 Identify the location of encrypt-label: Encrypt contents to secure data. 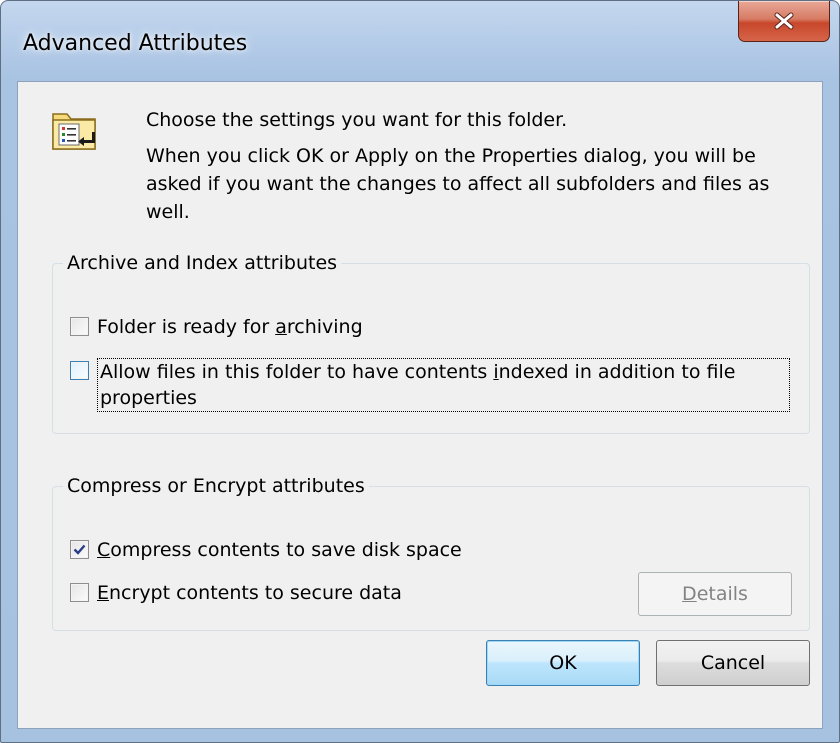
(249, 593).